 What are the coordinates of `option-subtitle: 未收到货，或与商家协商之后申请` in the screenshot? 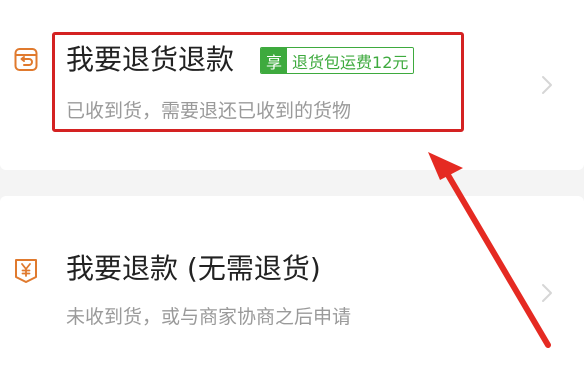 It's located at (209, 317).